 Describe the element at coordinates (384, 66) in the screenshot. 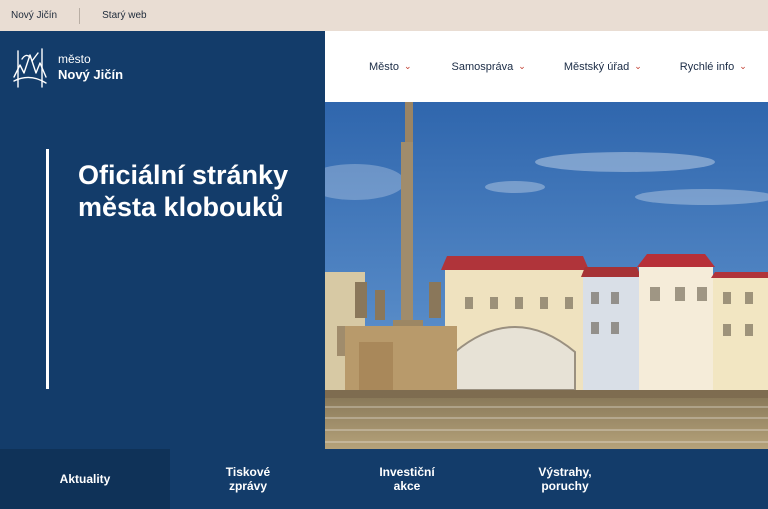

I see `nav-item-label: Město` at that location.